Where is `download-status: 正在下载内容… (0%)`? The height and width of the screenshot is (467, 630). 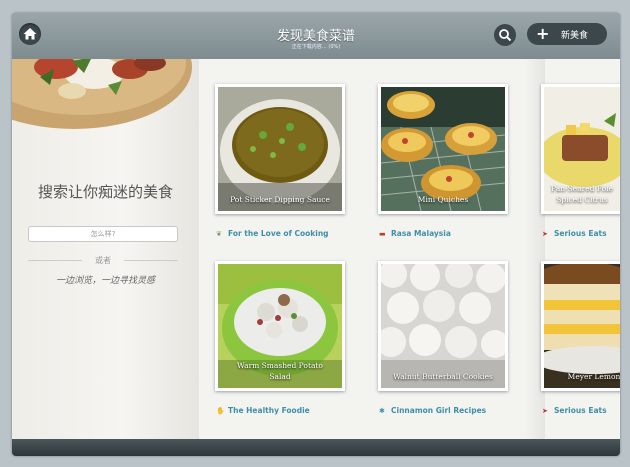 download-status: 正在下载内容… (0%) is located at coordinates (316, 47).